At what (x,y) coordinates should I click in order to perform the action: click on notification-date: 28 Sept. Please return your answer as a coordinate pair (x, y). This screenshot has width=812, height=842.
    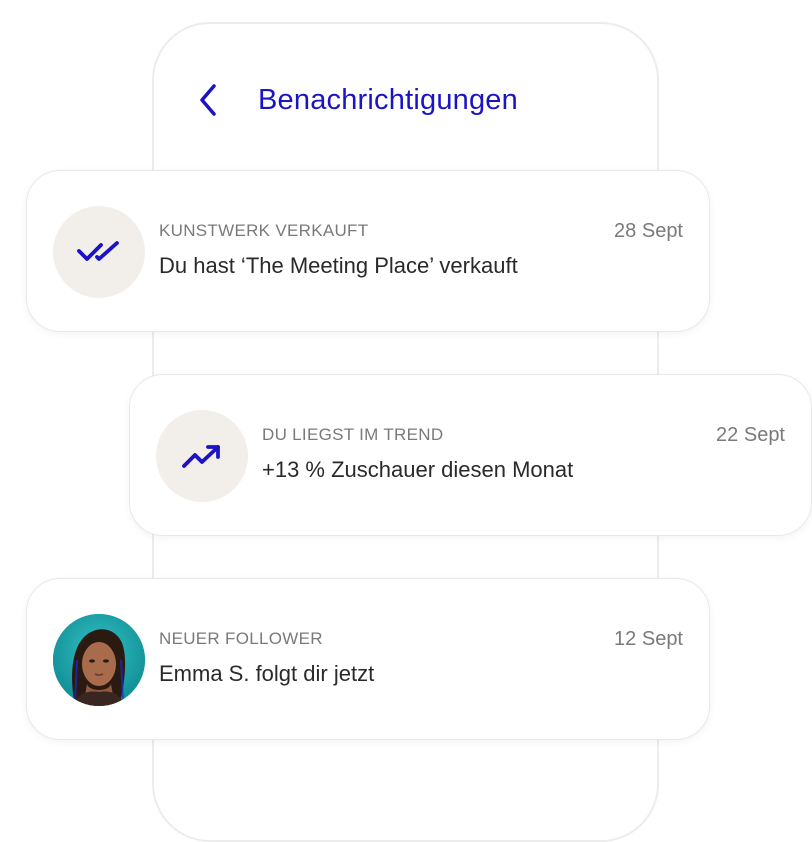
    Looking at the image, I should click on (648, 231).